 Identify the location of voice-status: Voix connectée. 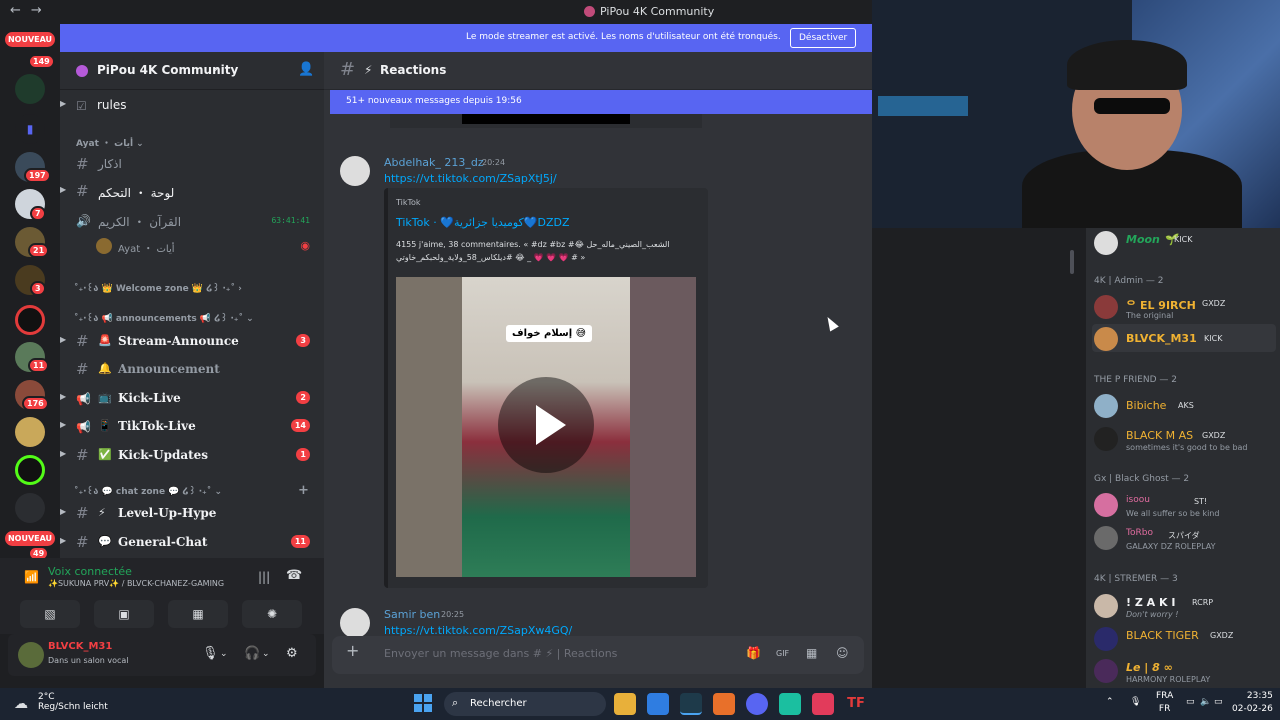
(90, 571).